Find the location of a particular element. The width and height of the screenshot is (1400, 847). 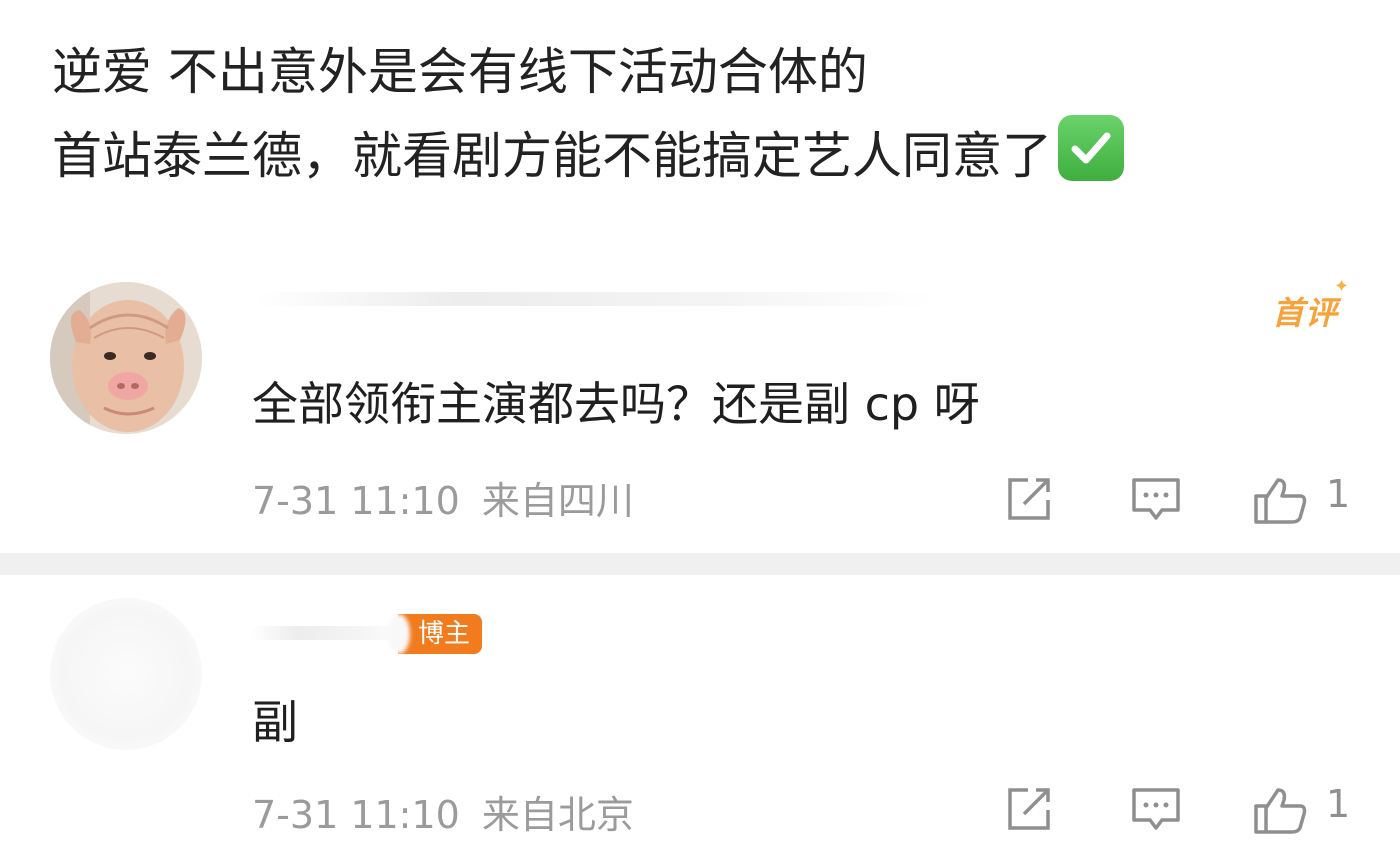

comment-meta: 7-31 11:10 来自北京 is located at coordinates (443, 811).